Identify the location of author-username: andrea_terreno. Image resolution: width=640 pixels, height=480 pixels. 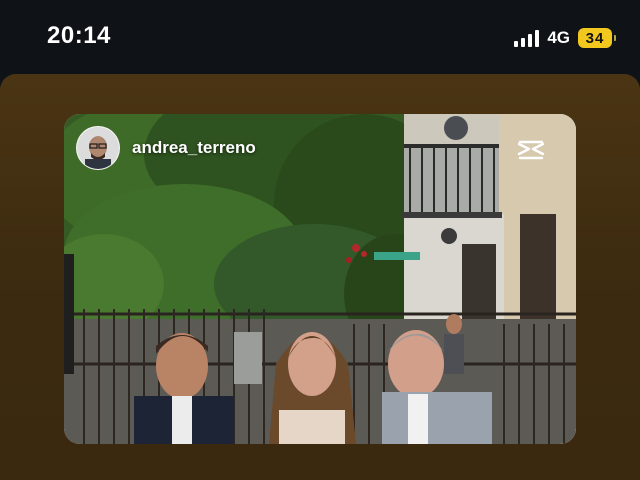
(194, 148).